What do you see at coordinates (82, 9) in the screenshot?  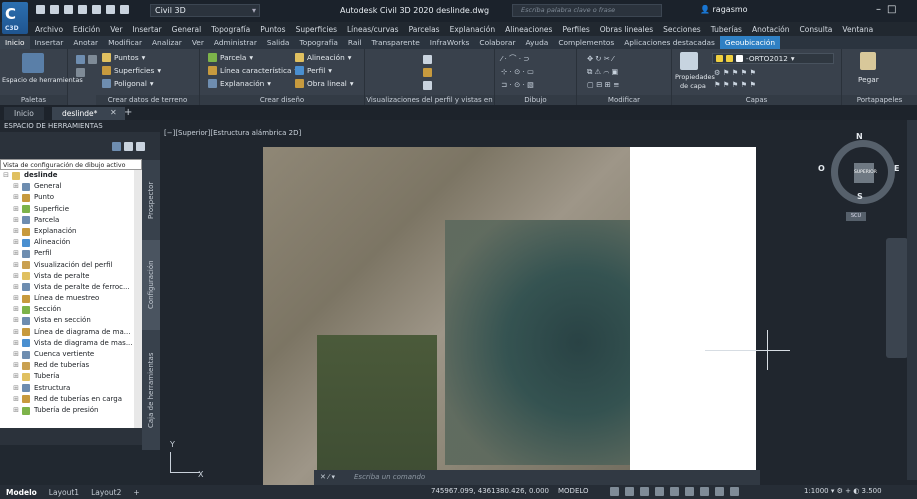 I see `save-as-icon` at bounding box center [82, 9].